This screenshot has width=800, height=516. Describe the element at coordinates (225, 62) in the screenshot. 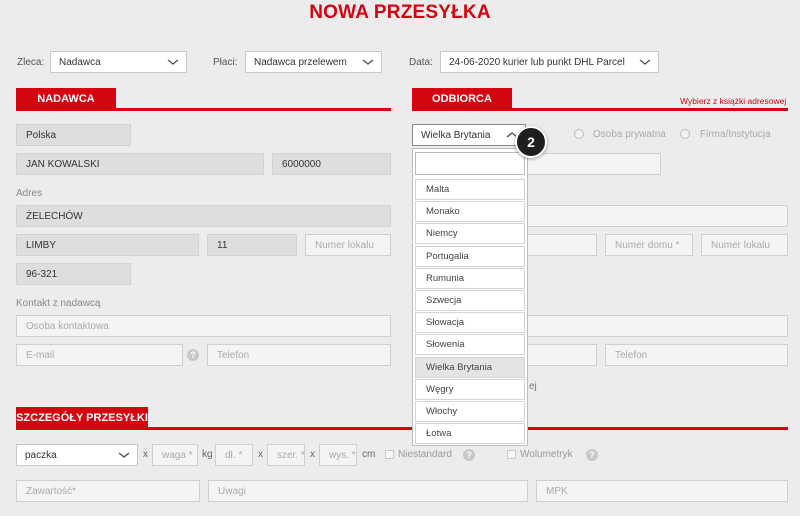

I see `placi-label: Płaci:` at that location.